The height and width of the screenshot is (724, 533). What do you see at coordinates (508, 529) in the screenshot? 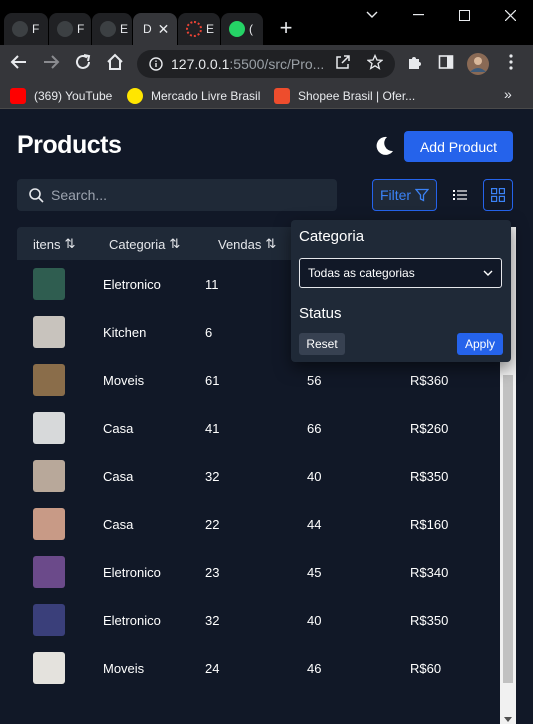
I see `scrollbar-thumb` at bounding box center [508, 529].